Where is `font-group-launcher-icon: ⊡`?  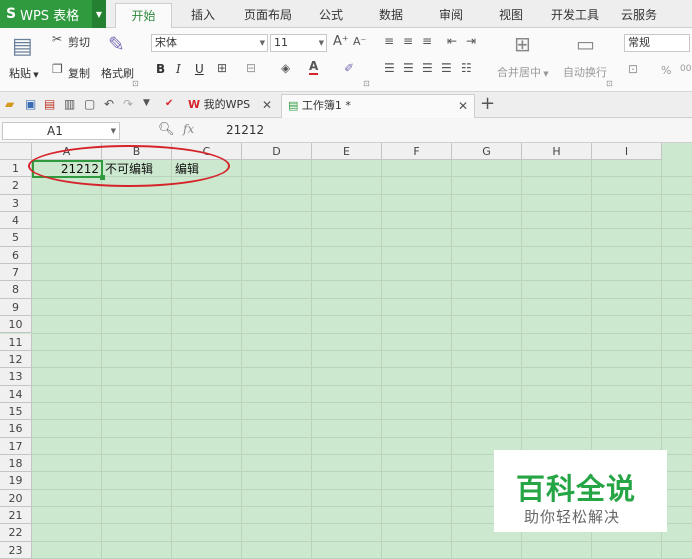
font-group-launcher-icon: ⊡ is located at coordinates (366, 83).